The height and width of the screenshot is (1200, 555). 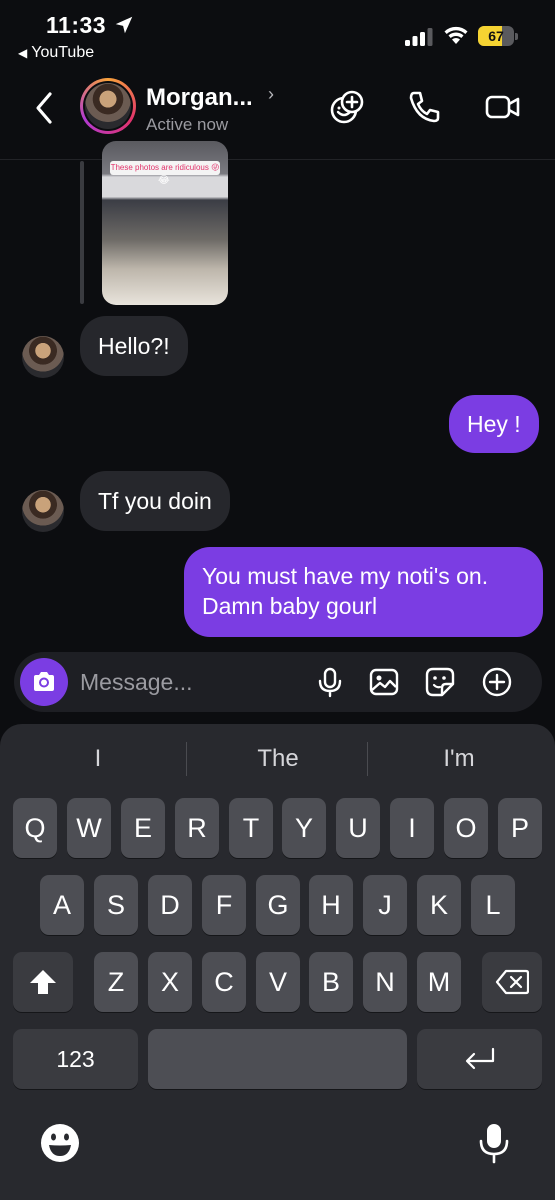 I want to click on suggestion-1: I, so click(x=98, y=759).